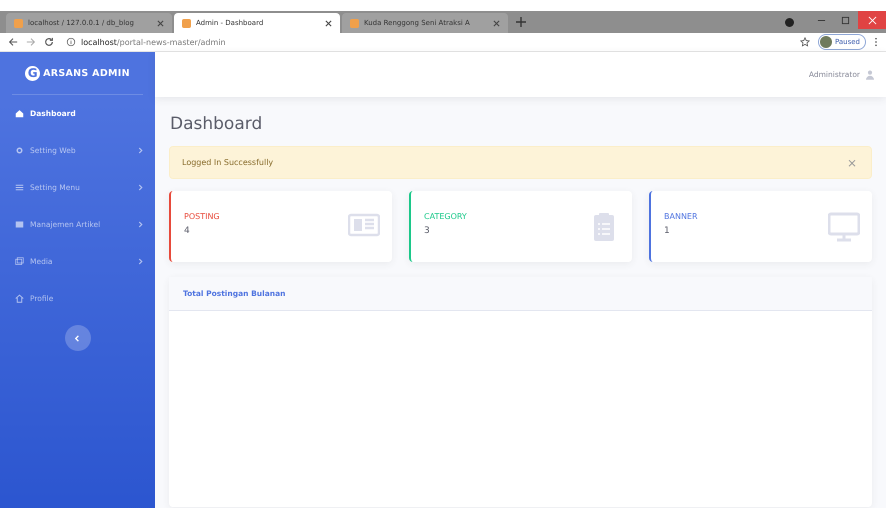 The width and height of the screenshot is (886, 508). Describe the element at coordinates (851, 163) in the screenshot. I see `close-button: ×` at that location.